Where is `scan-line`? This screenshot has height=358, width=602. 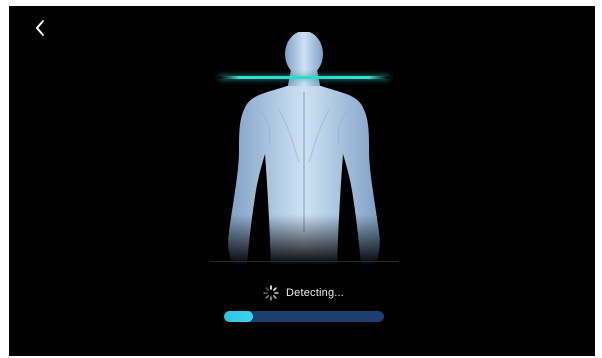
scan-line is located at coordinates (304, 77).